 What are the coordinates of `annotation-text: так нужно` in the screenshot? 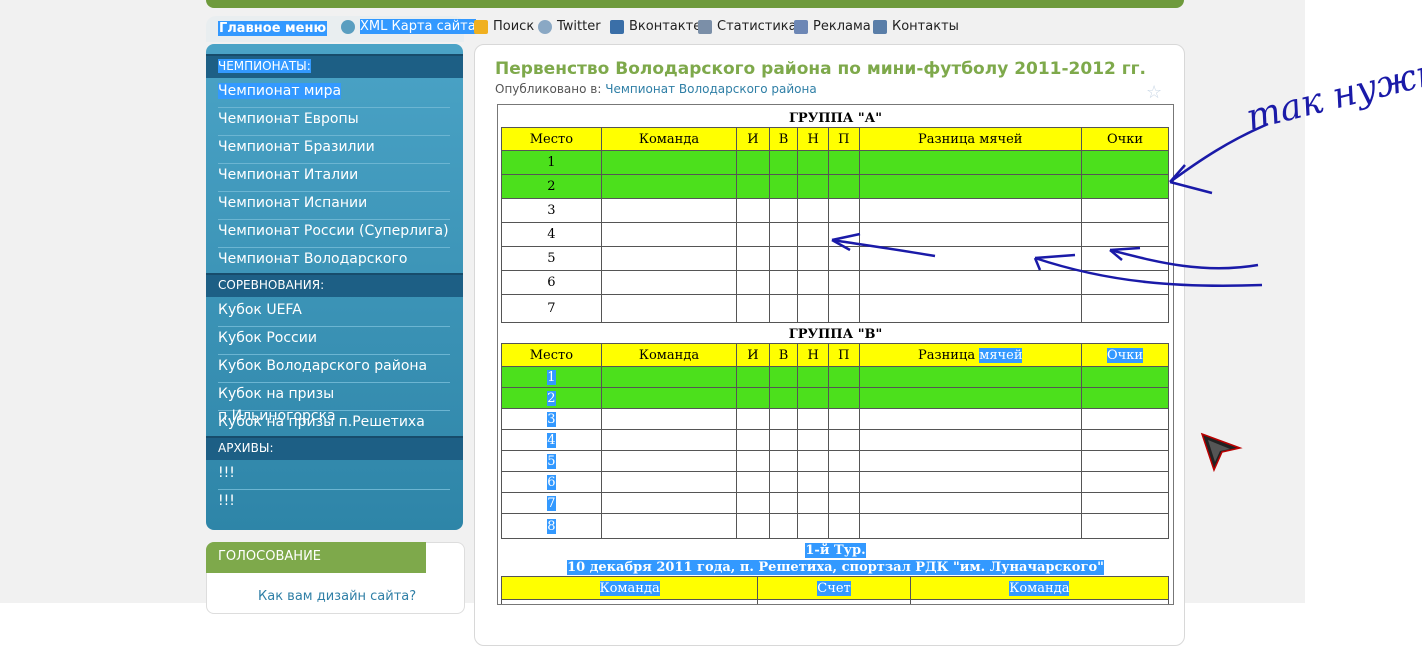 It's located at (1332, 92).